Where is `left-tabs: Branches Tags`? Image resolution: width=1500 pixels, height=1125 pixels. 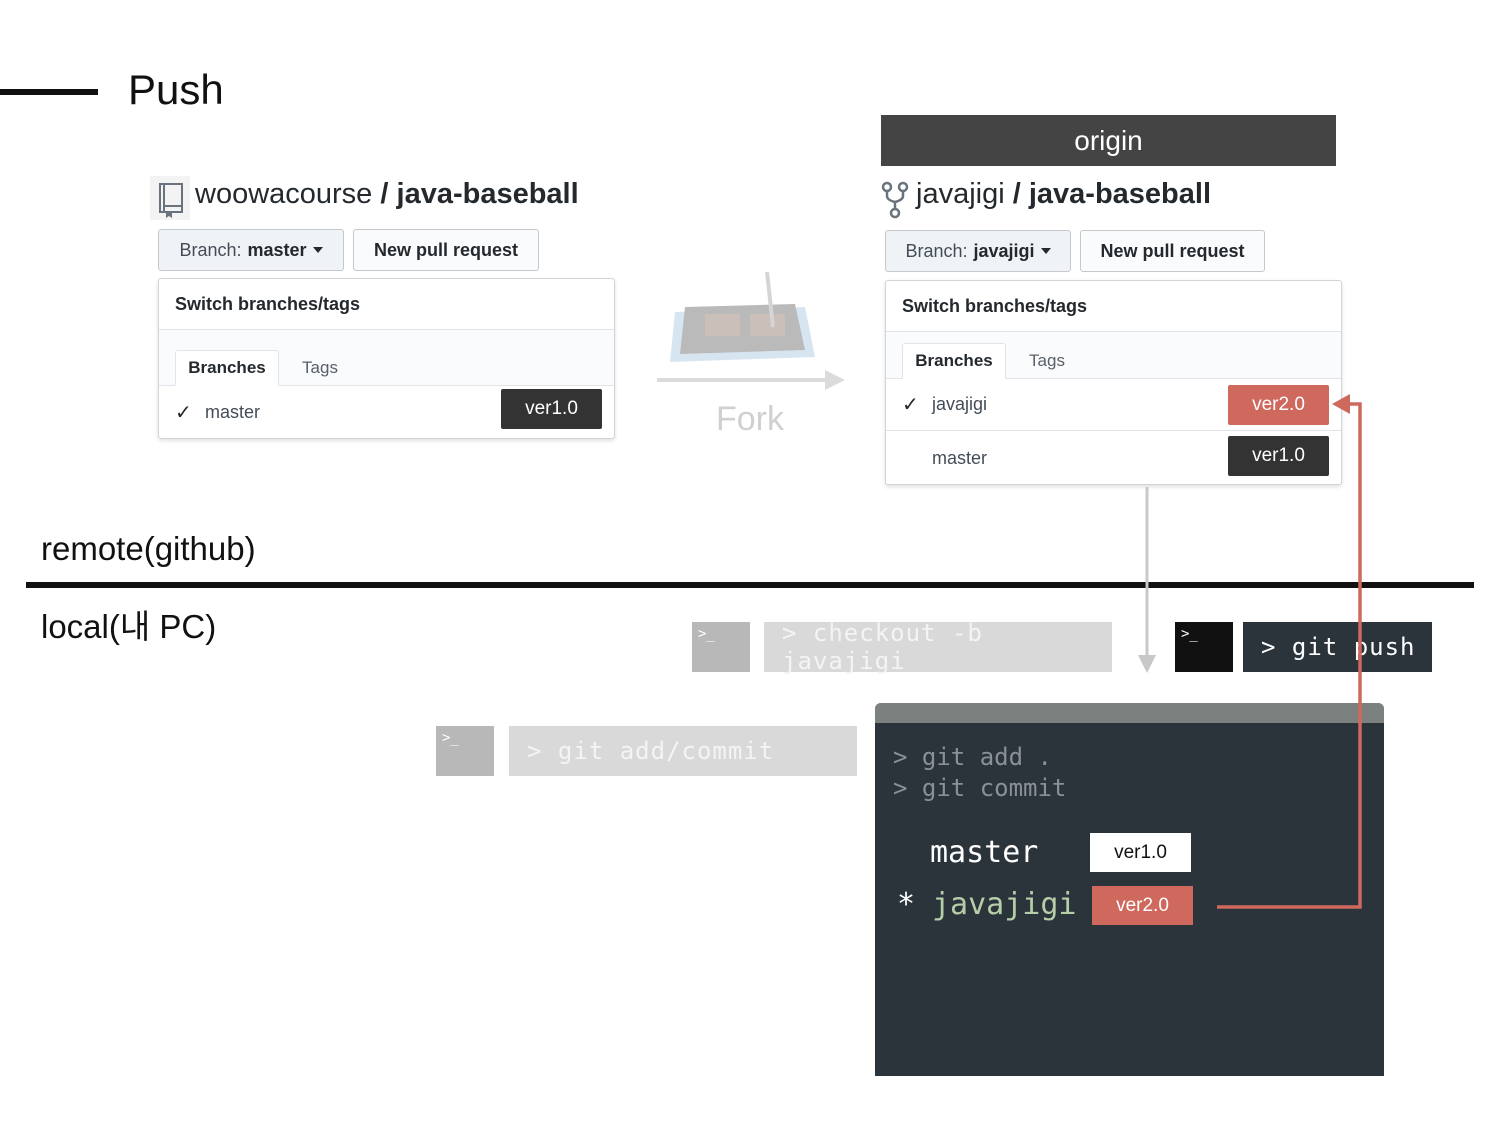
left-tabs: Branches Tags is located at coordinates (386, 358).